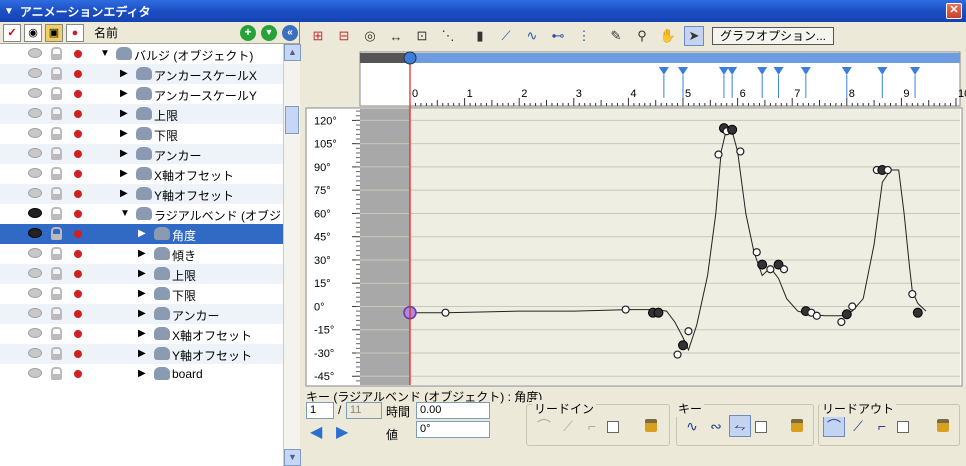 The image size is (966, 466). I want to click on key-checkbox, so click(761, 427).